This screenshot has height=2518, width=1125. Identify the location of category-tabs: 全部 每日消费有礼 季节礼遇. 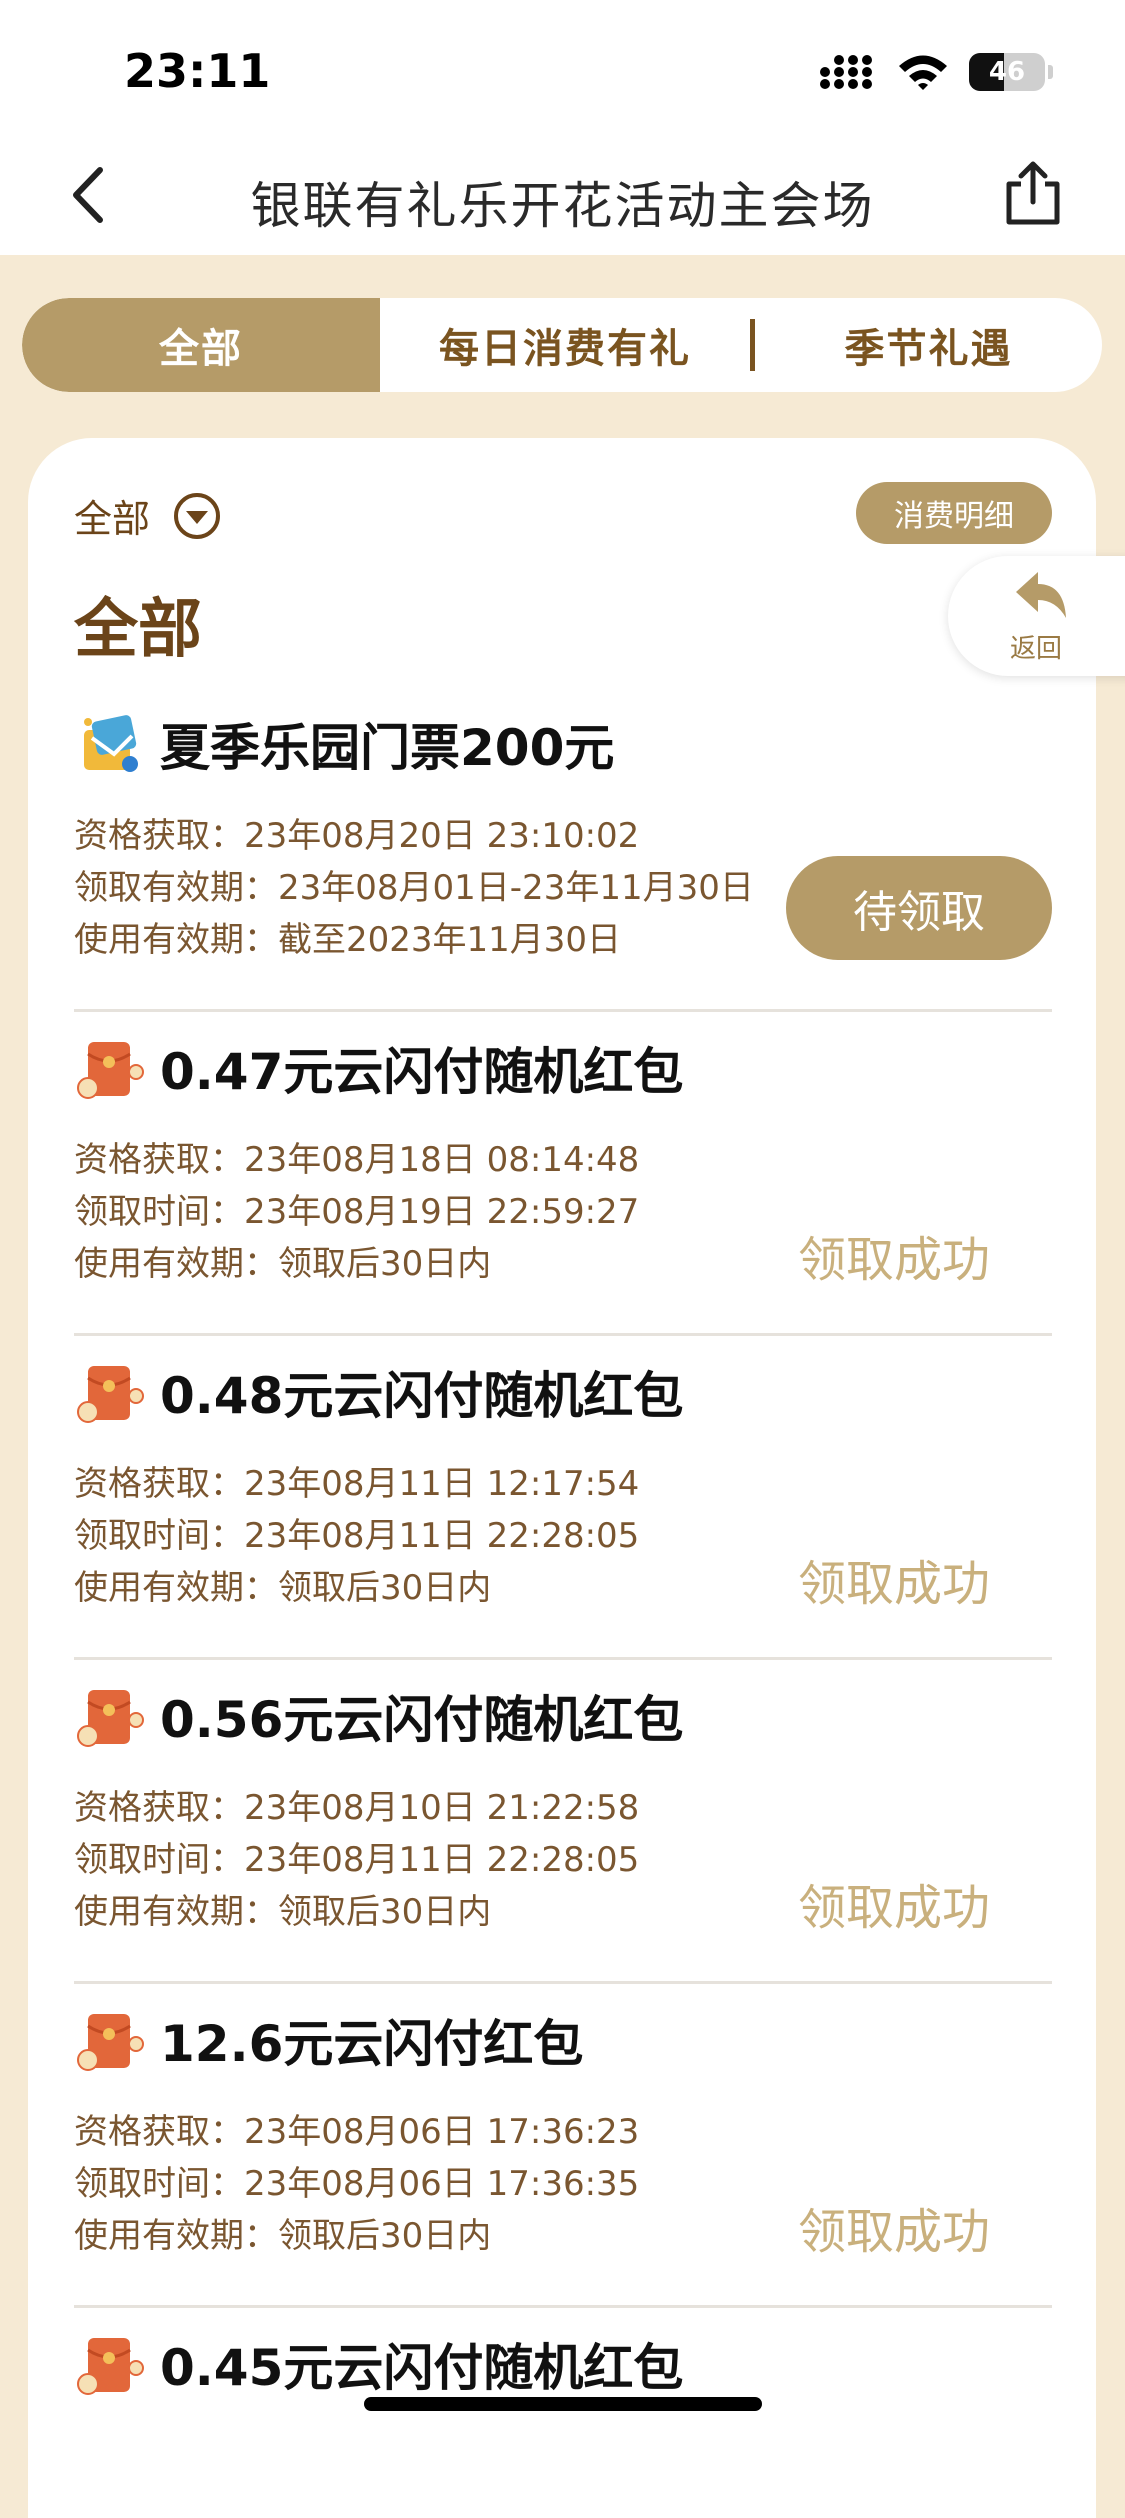
(562, 345).